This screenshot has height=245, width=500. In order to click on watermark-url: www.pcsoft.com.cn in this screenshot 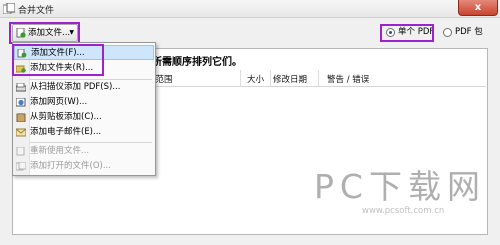, I will do `click(403, 211)`.